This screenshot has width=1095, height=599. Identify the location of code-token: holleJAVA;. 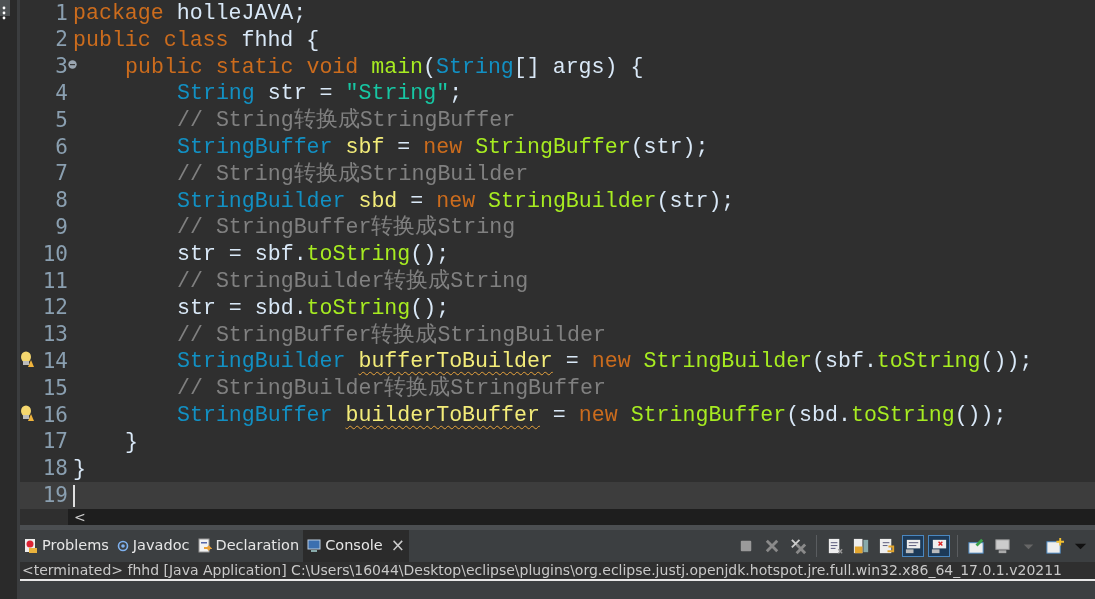
(241, 13).